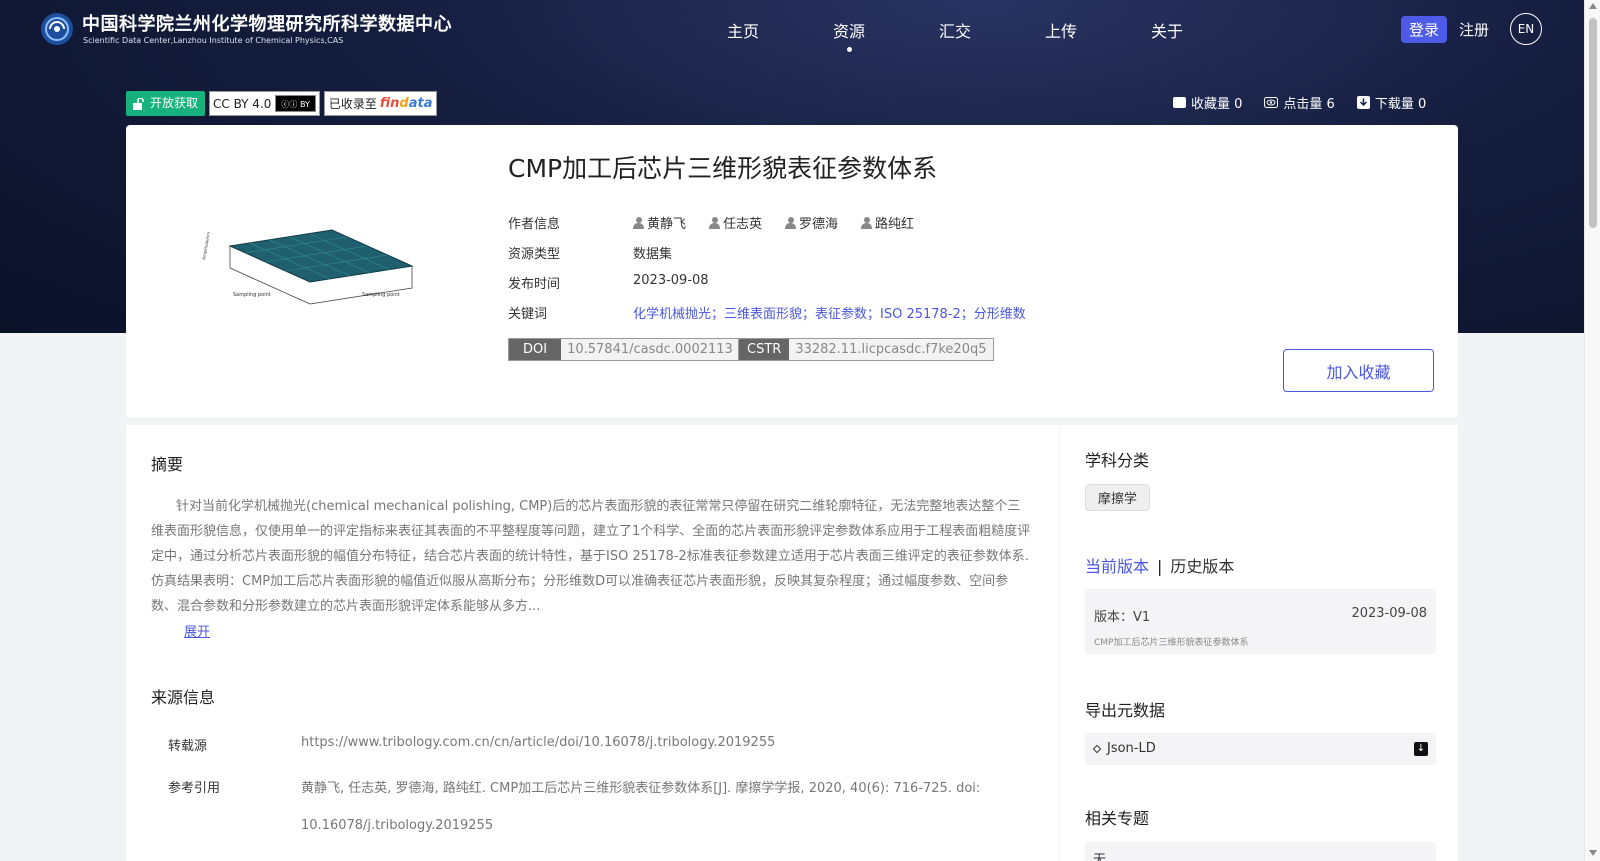 This screenshot has height=861, width=1600. I want to click on type-value: 数据集, so click(653, 254).